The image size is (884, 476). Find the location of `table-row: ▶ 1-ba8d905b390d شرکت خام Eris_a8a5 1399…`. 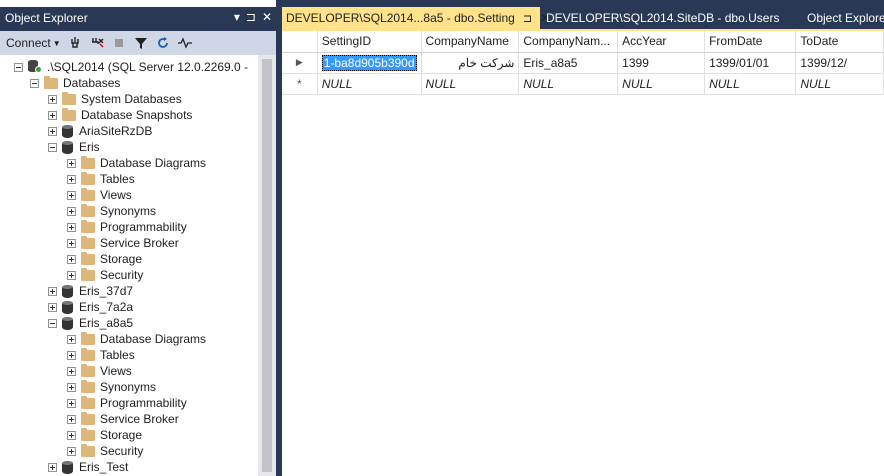

table-row: ▶ 1-ba8d905b390d شرکت خام Eris_a8a5 1399… is located at coordinates (583, 63).